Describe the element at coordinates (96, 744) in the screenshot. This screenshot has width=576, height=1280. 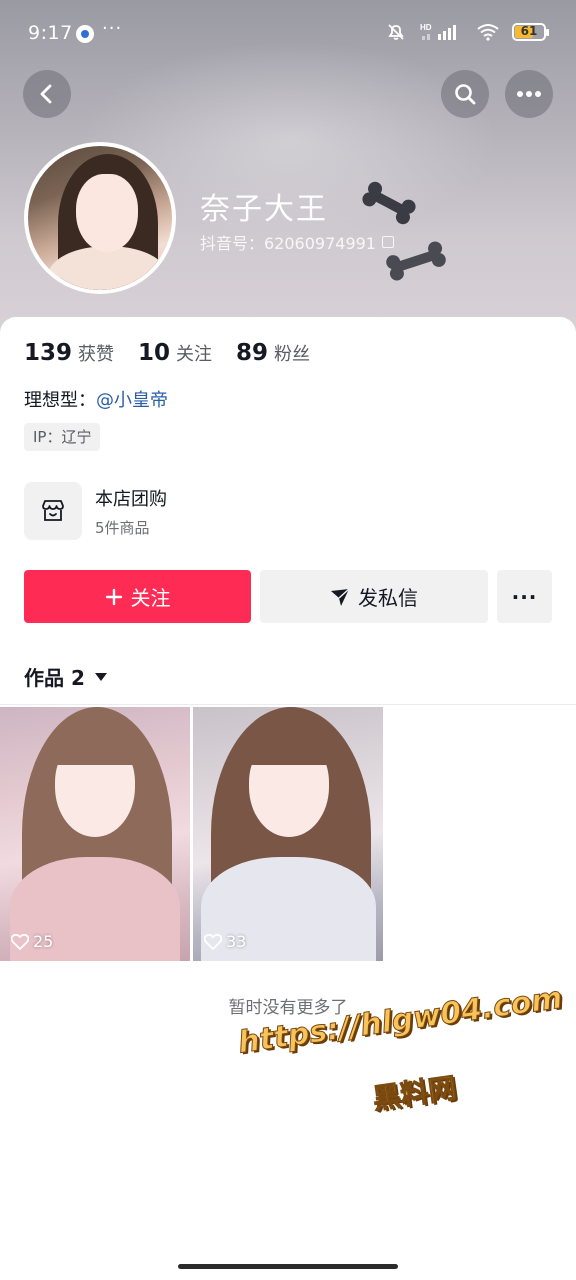
I see `thumb-1-bangs` at that location.